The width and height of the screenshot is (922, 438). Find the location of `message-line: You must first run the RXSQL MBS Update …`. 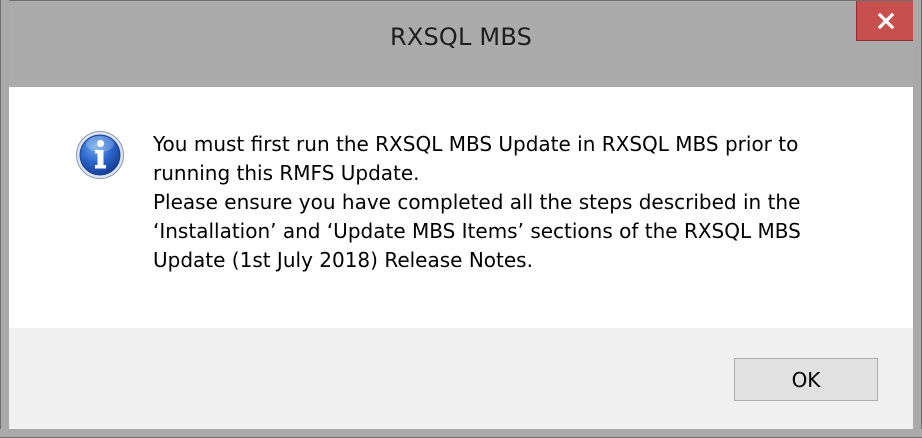

message-line: You must first run the RXSQL MBS Update … is located at coordinates (476, 144).